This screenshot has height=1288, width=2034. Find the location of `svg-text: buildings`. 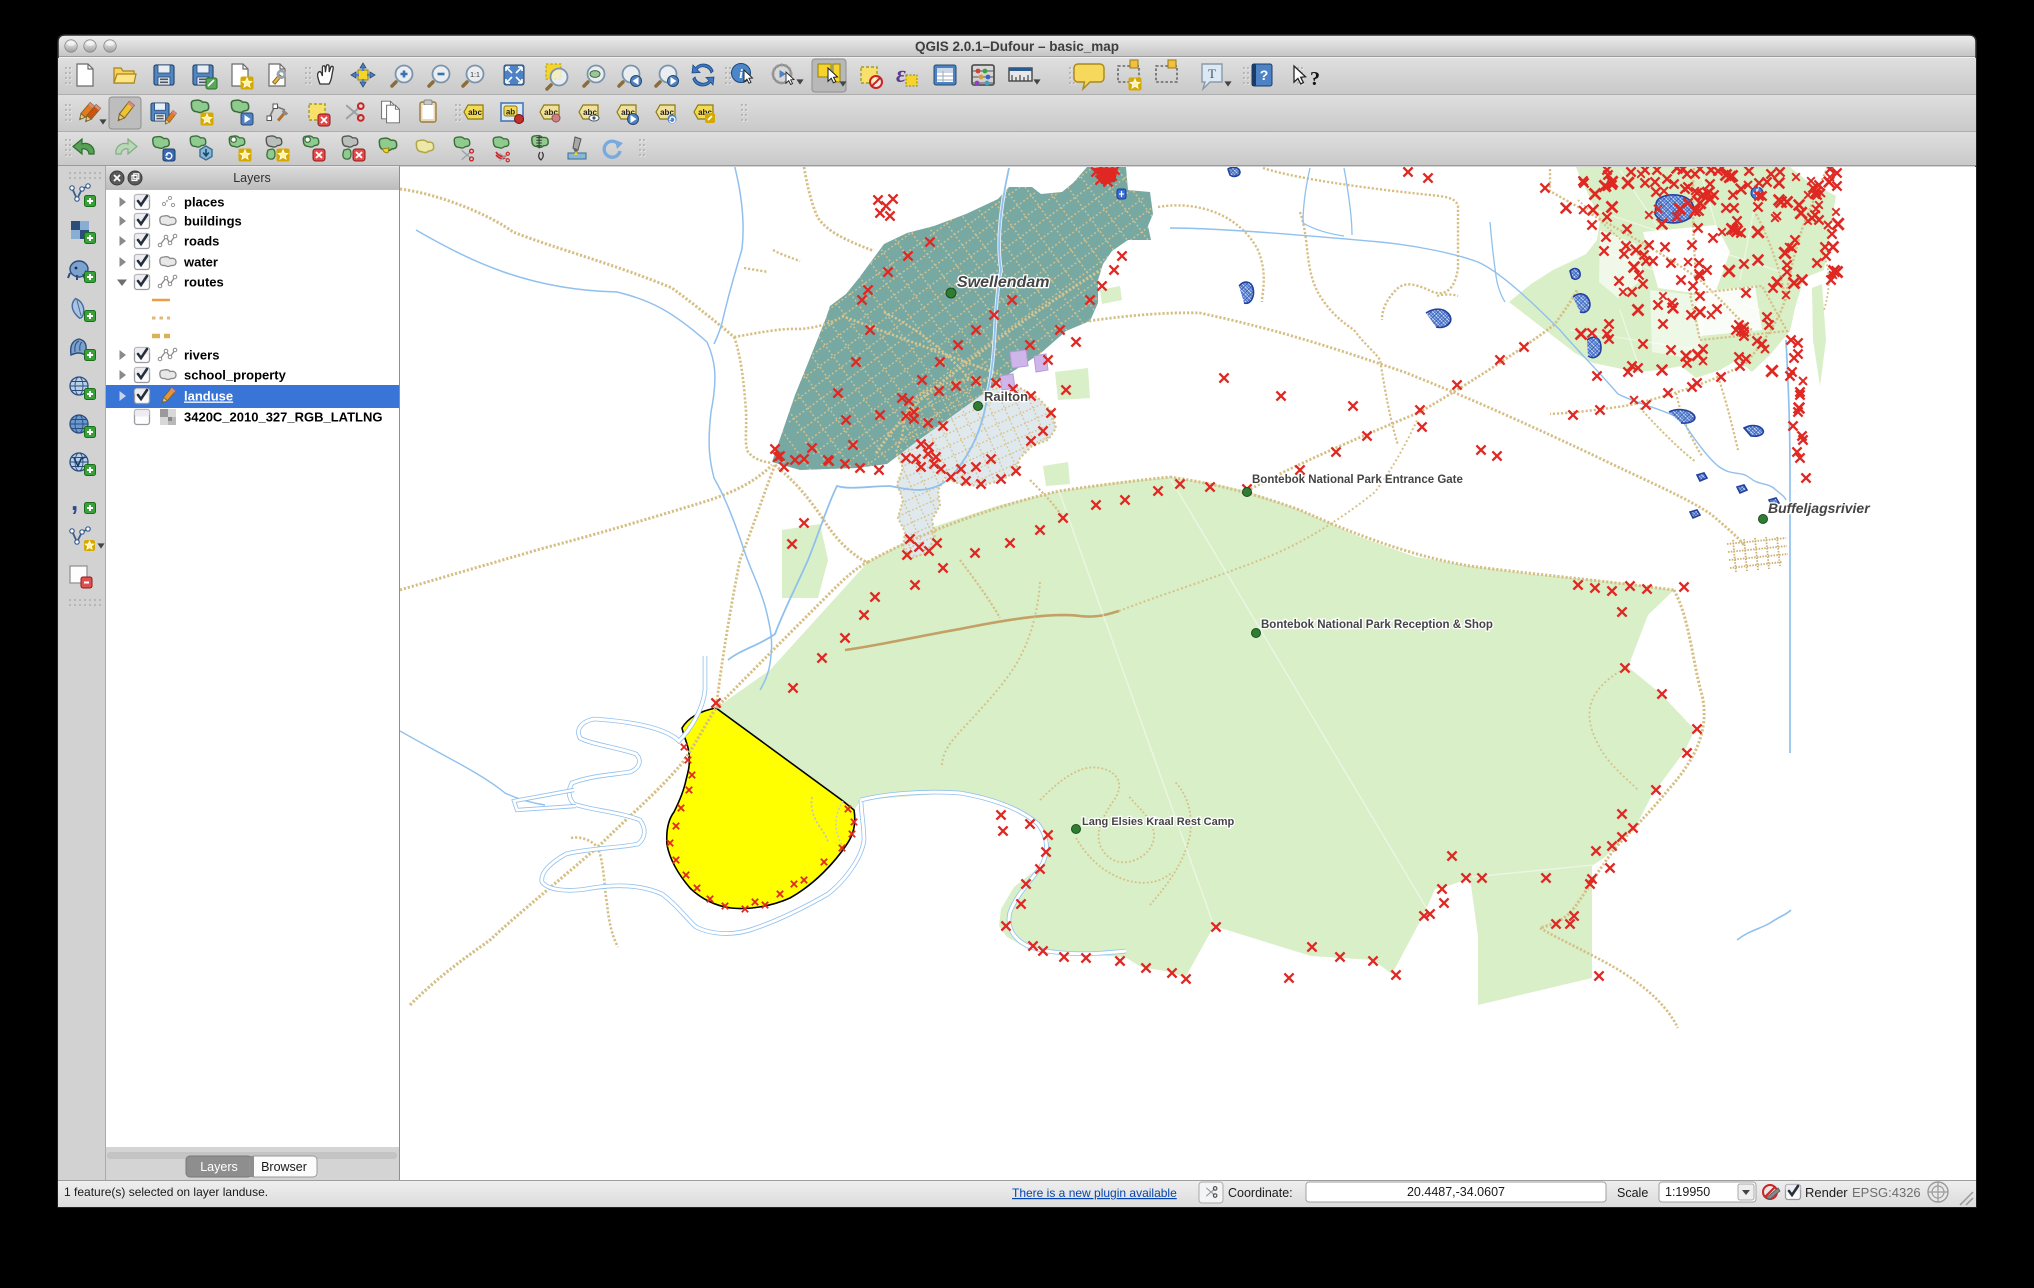

svg-text: buildings is located at coordinates (213, 221).